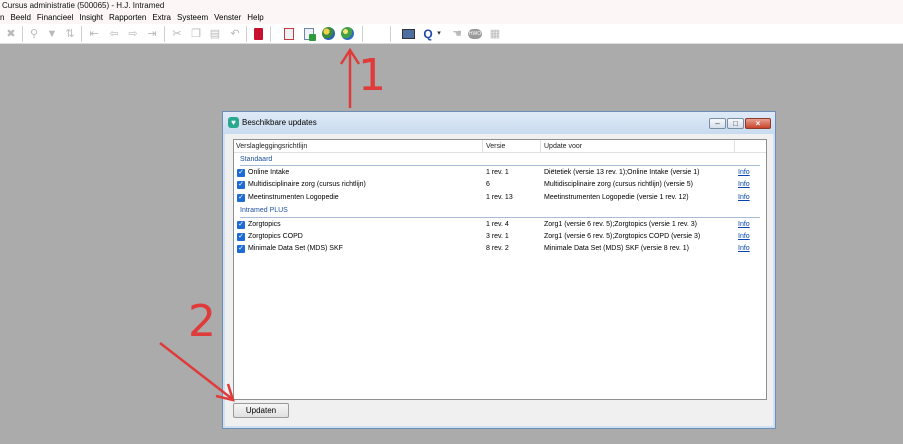 This screenshot has width=903, height=444. Describe the element at coordinates (269, 172) in the screenshot. I see `row-name: Online Intake` at that location.